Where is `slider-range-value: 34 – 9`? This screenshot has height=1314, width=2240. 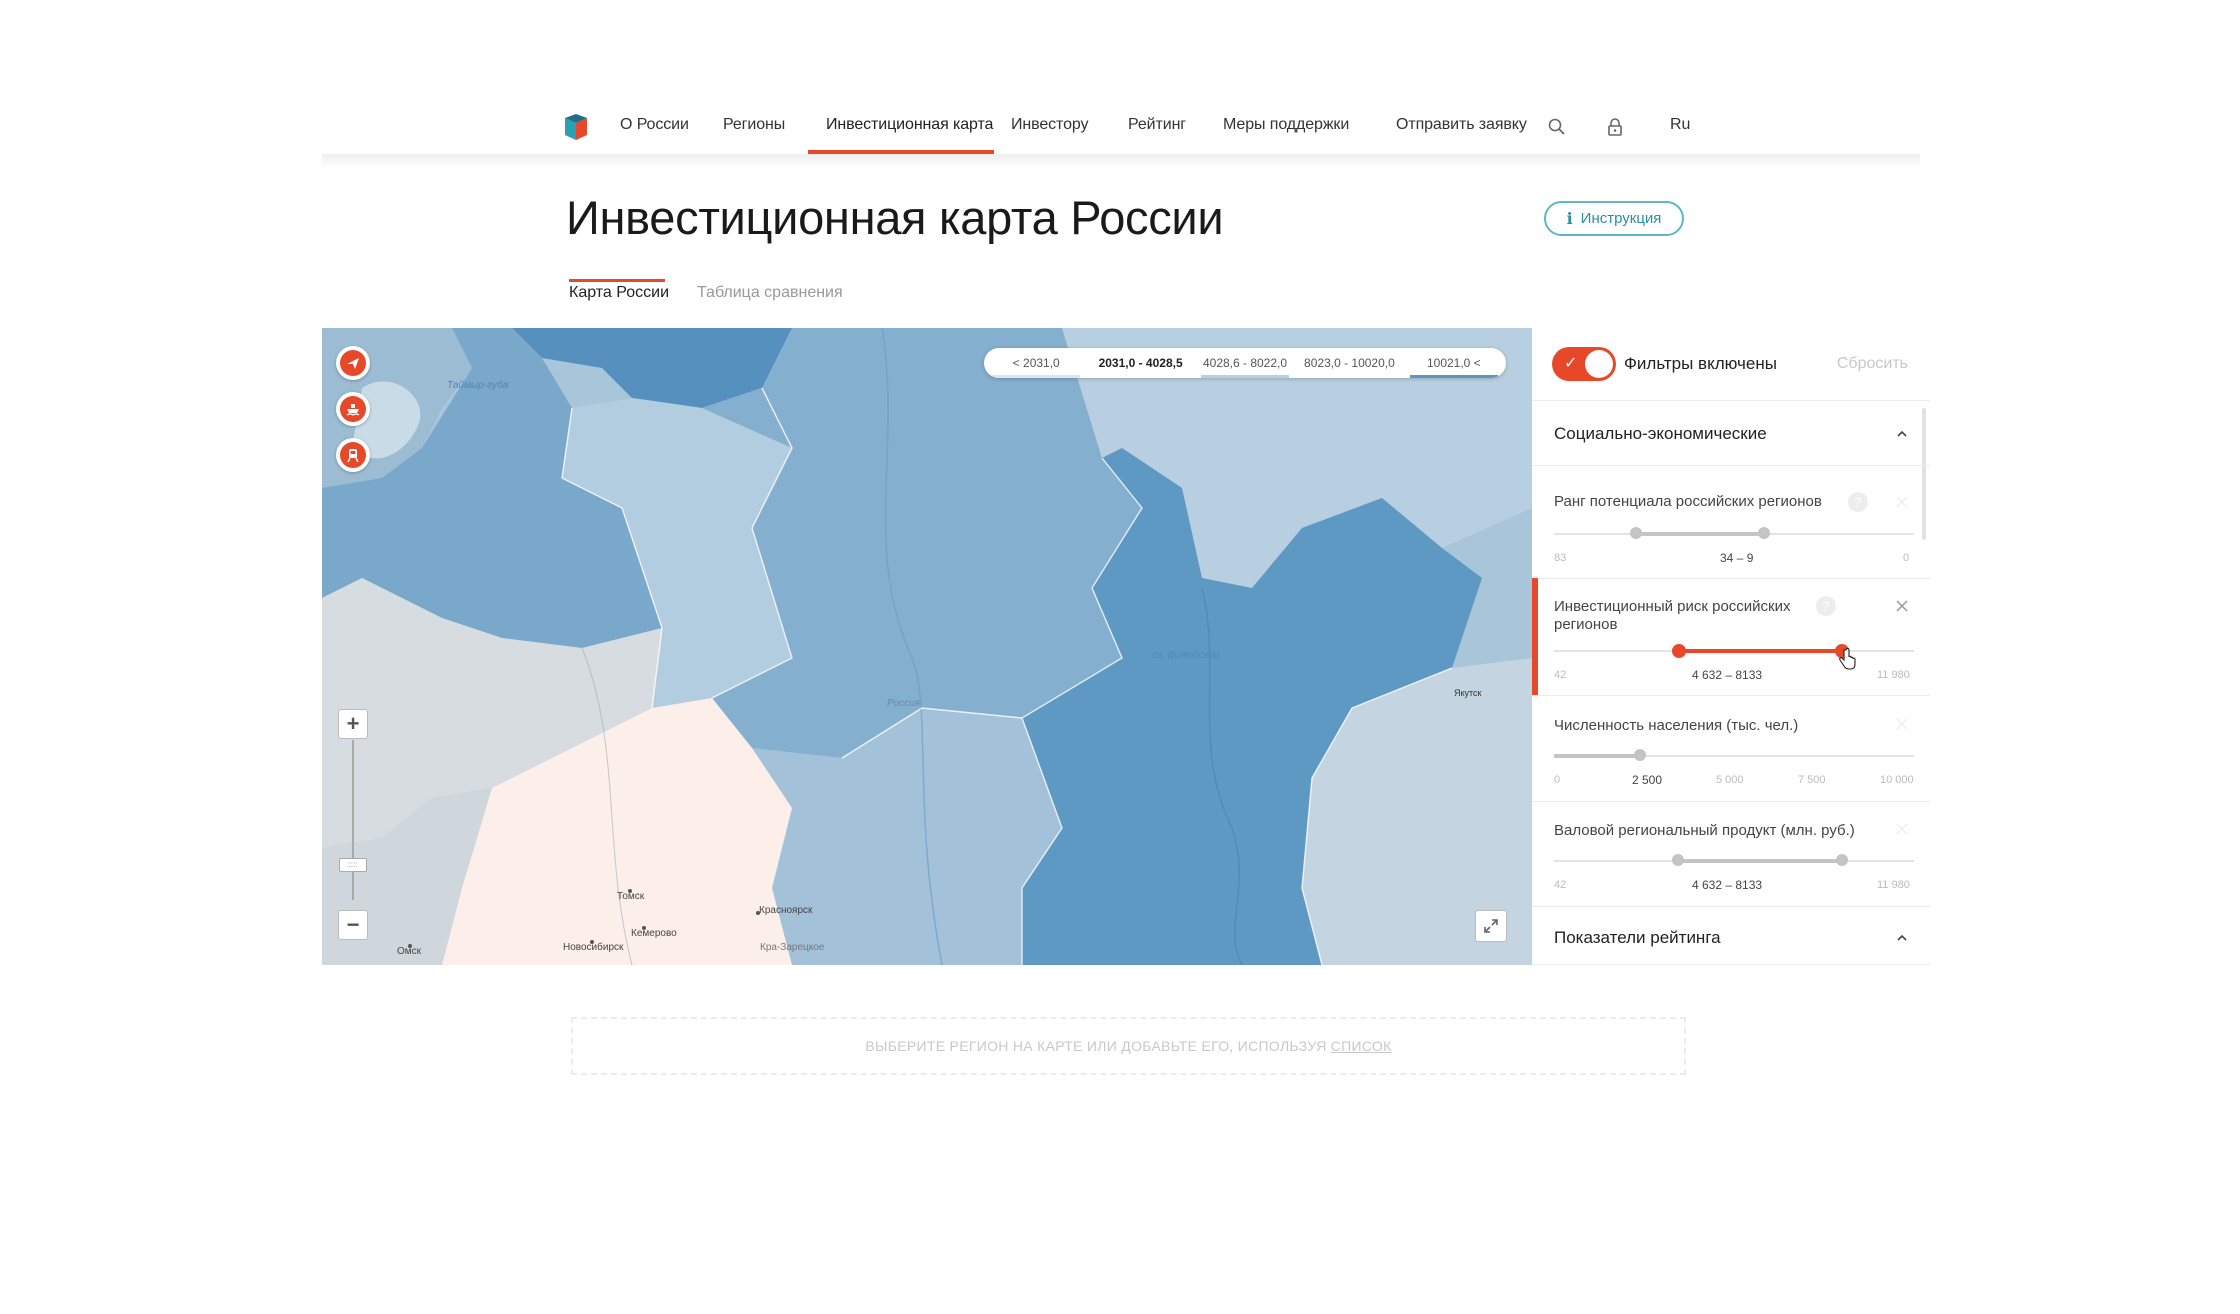 slider-range-value: 34 – 9 is located at coordinates (1737, 558).